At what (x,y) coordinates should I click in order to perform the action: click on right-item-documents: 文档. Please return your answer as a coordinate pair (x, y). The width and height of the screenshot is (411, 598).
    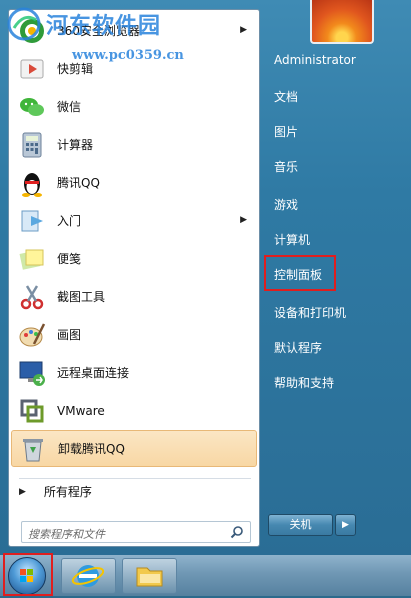
    Looking at the image, I should click on (286, 96).